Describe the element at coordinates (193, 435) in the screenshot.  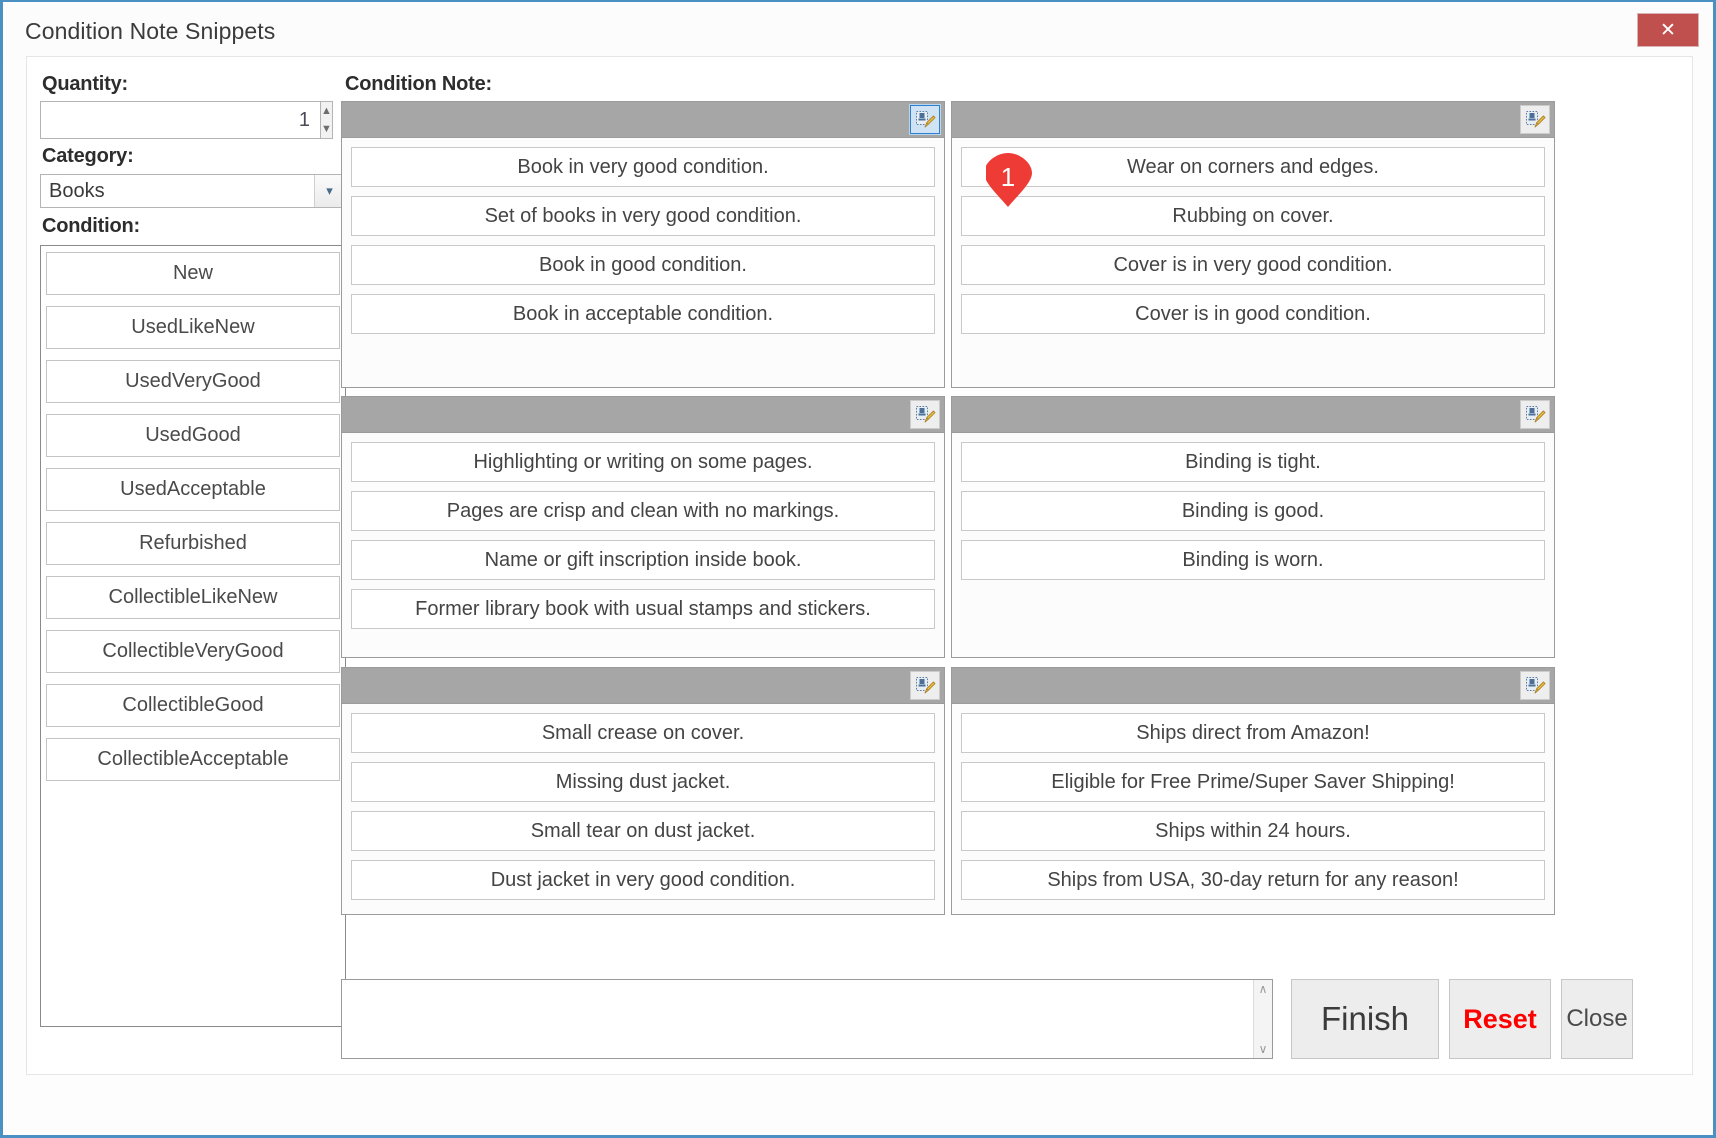
I see `condition-item: UsedGood` at that location.